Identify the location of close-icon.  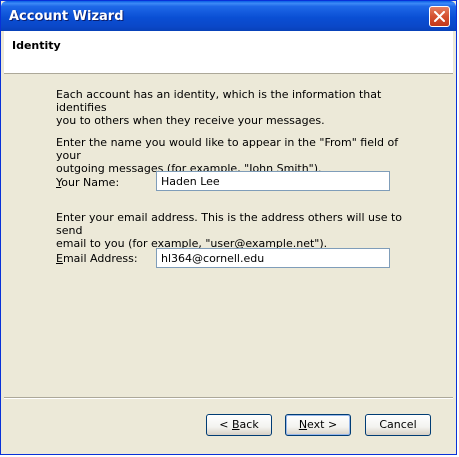
(439, 16).